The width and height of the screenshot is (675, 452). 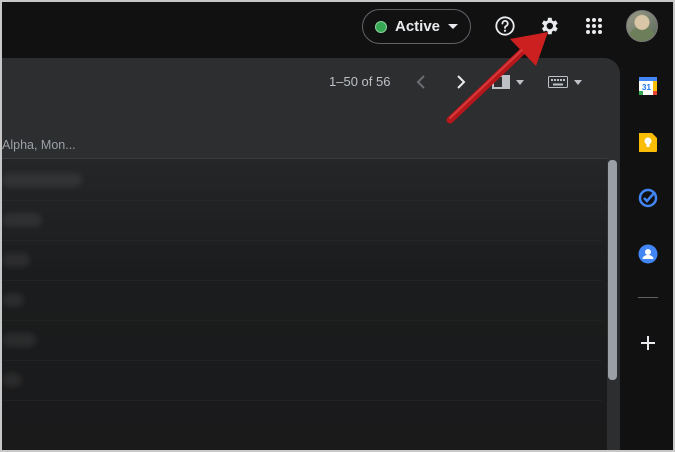 What do you see at coordinates (337, 28) in the screenshot?
I see `top-bar: Active` at bounding box center [337, 28].